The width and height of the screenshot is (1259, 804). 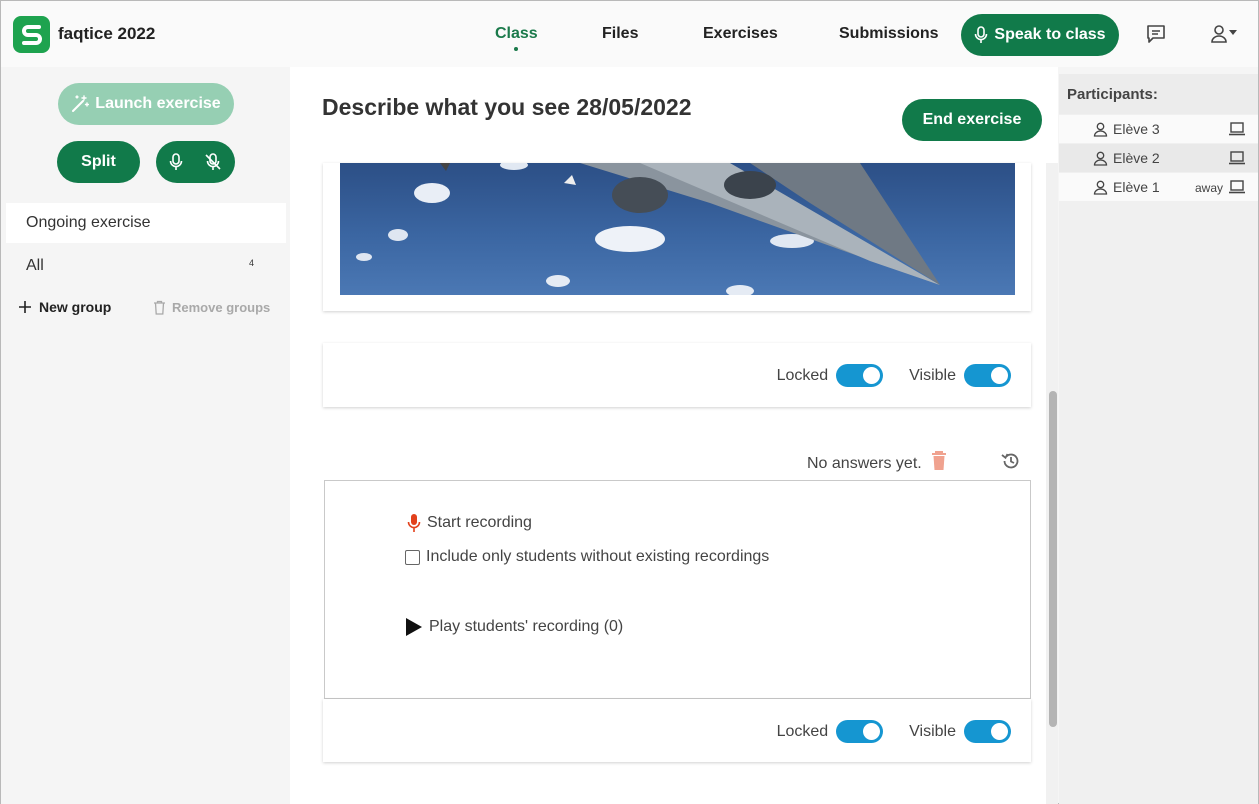 I want to click on image-card, so click(x=677, y=237).